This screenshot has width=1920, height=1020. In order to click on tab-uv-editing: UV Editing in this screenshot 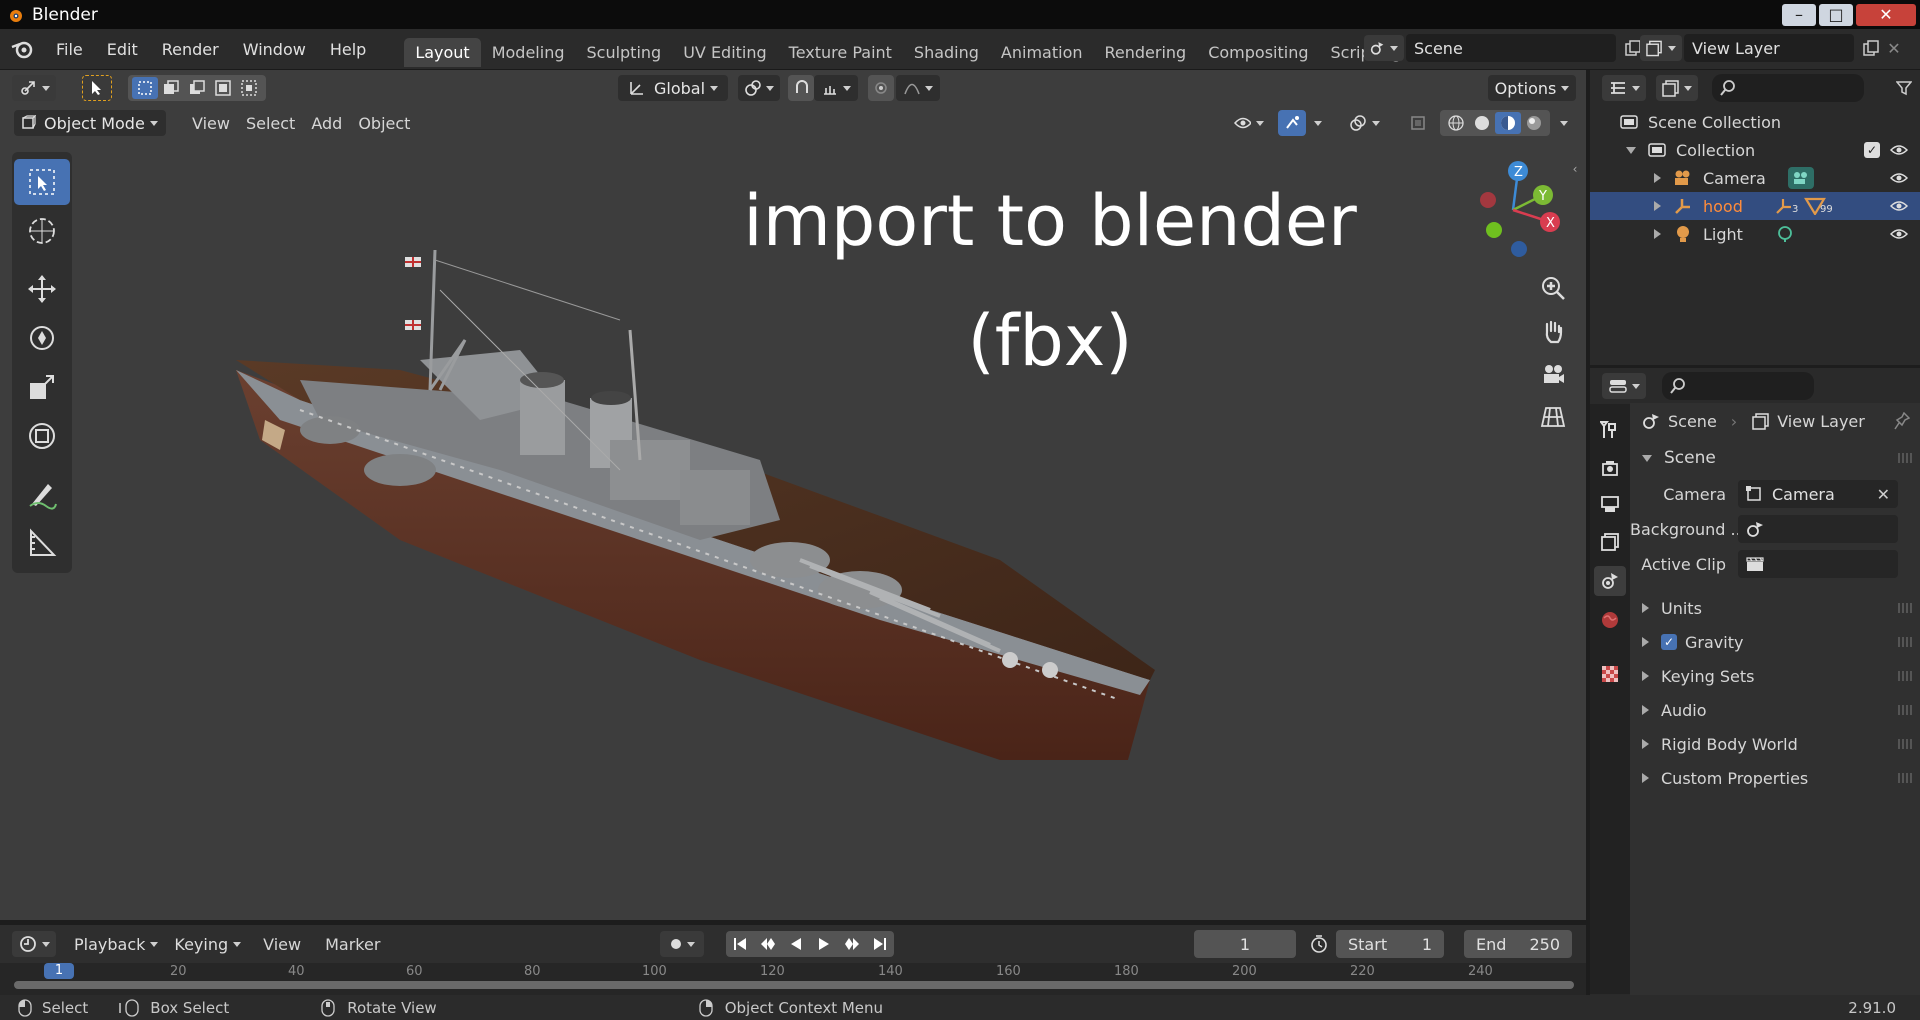, I will do `click(724, 52)`.